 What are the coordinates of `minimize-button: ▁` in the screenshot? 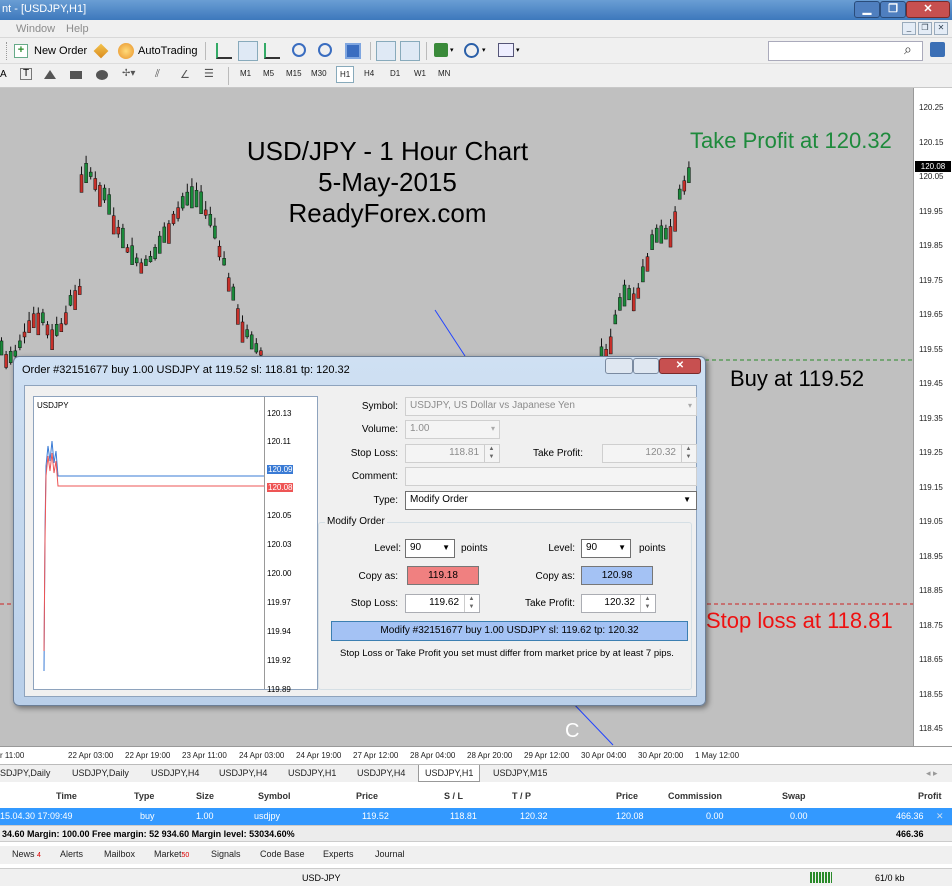 It's located at (867, 9).